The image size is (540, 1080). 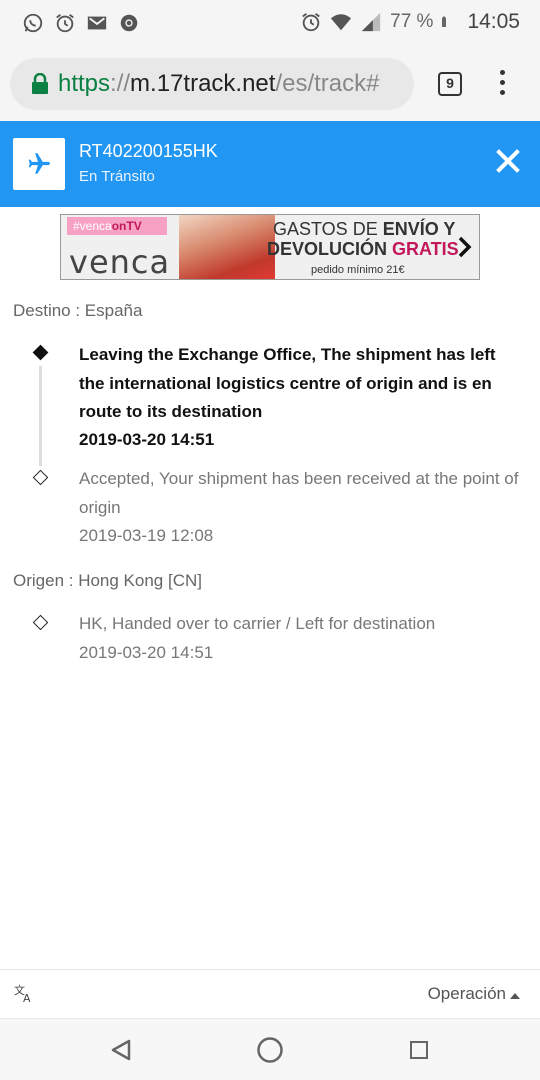 I want to click on ad-headline-1-bold: ENVÍO Y, so click(x=419, y=229).